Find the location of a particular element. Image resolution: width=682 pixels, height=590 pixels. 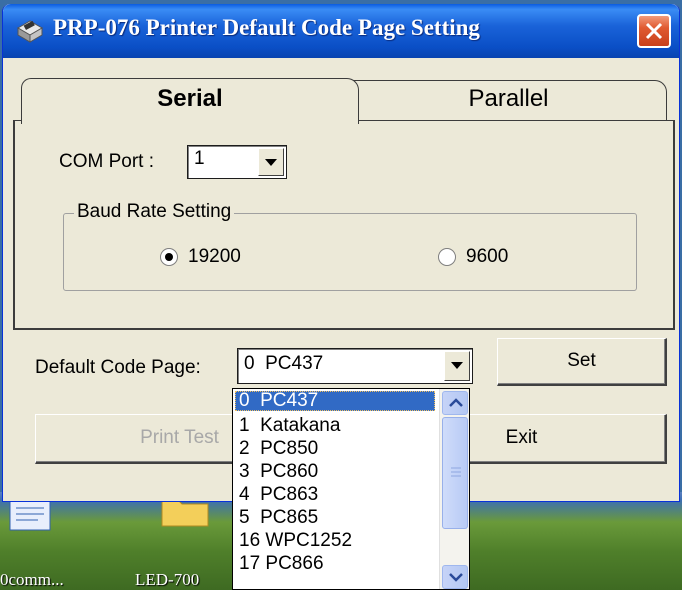

scroll-up-button is located at coordinates (455, 403).